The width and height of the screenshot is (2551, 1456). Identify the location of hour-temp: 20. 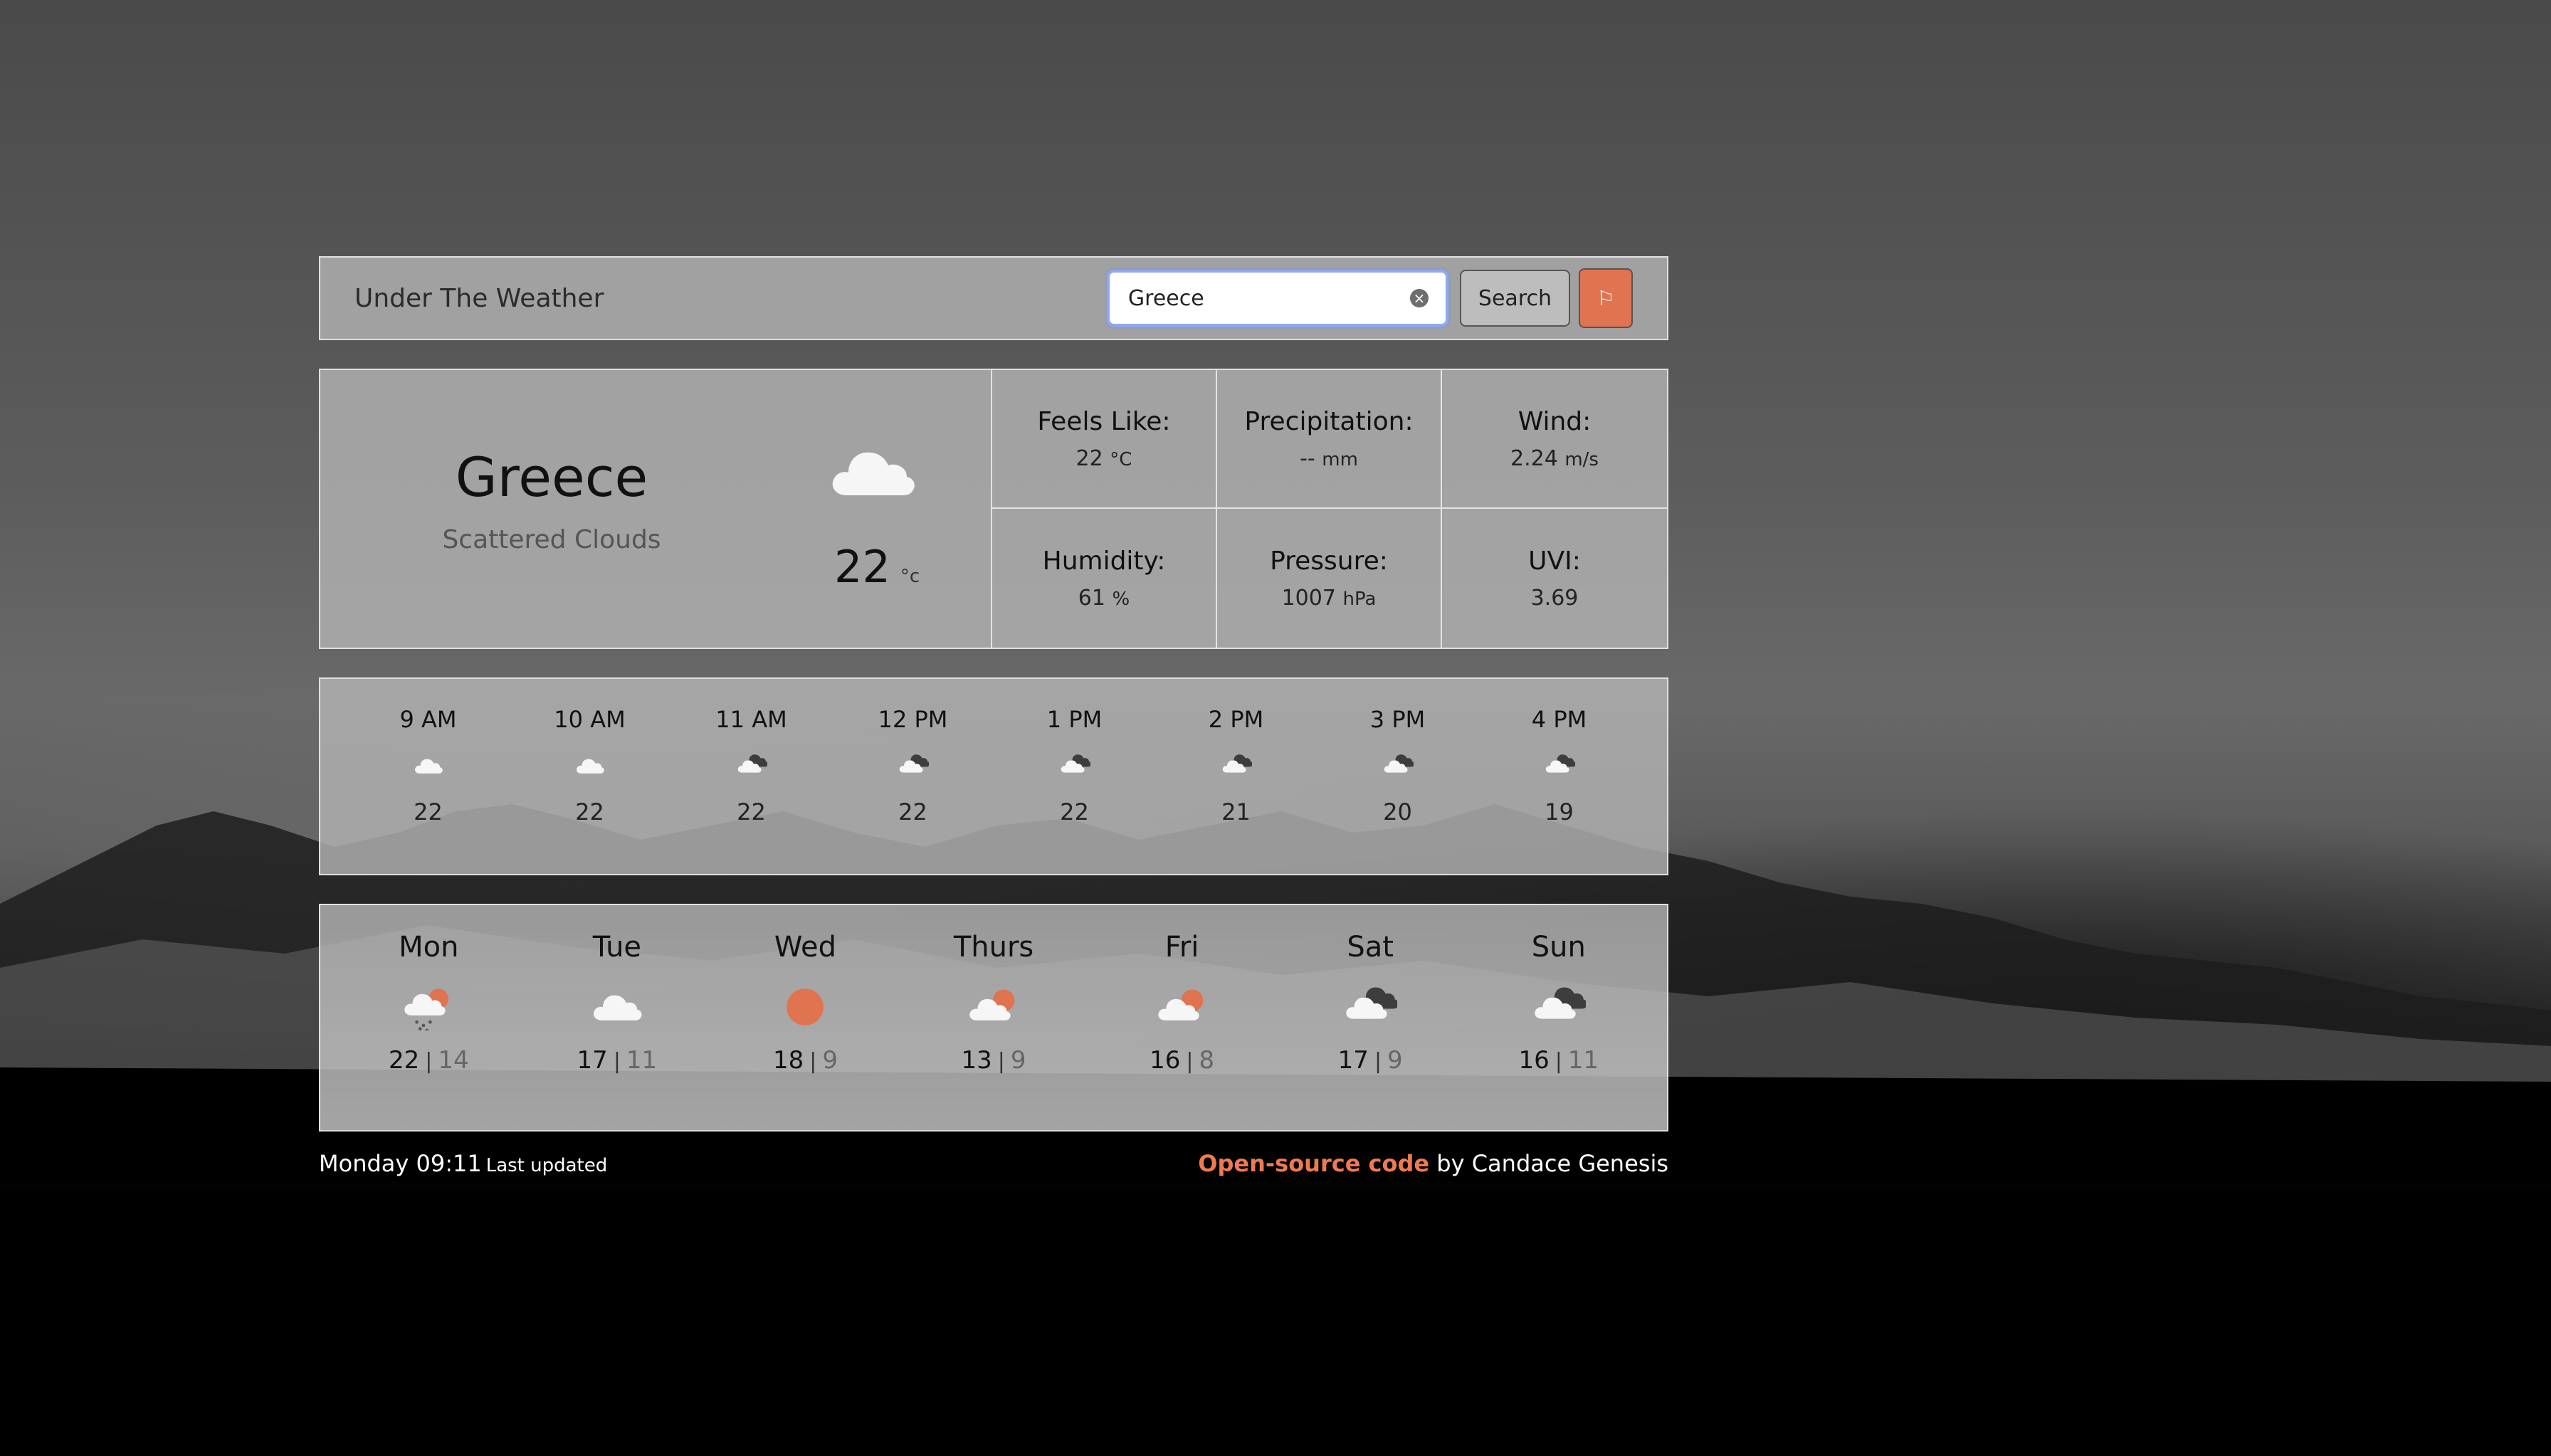
(1397, 811).